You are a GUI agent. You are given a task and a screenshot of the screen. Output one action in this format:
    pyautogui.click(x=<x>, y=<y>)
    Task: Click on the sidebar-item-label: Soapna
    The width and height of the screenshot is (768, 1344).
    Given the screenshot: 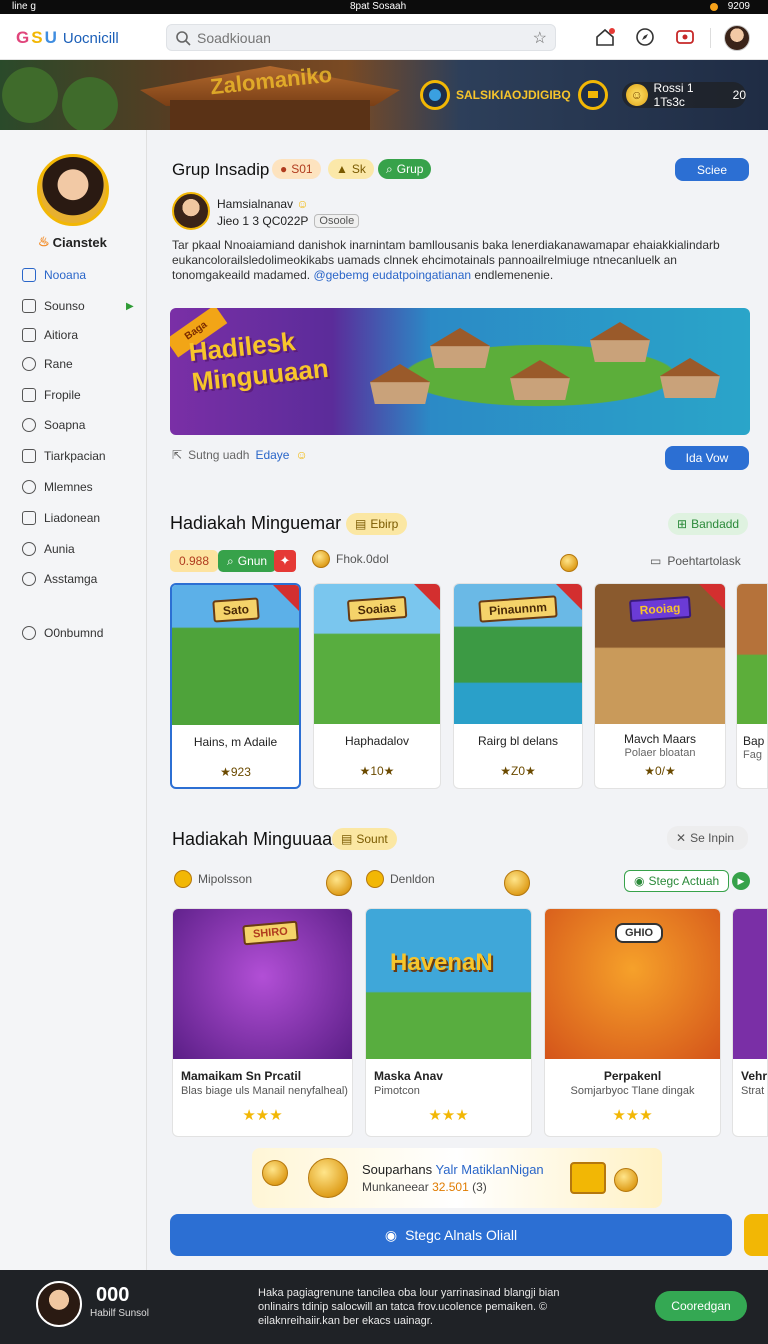 What is the action you would take?
    pyautogui.click(x=65, y=425)
    